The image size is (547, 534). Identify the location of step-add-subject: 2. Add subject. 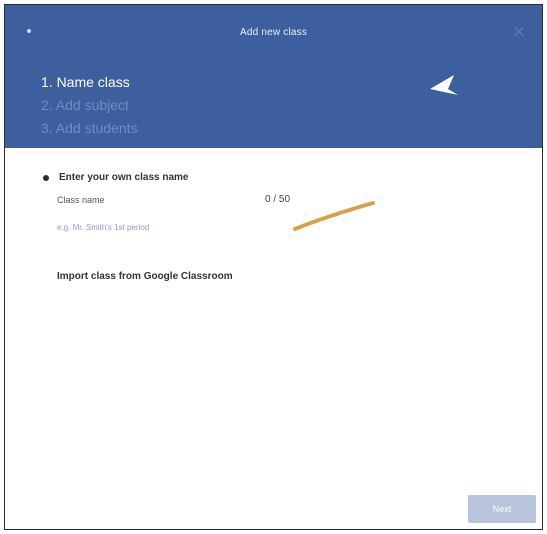
(85, 105).